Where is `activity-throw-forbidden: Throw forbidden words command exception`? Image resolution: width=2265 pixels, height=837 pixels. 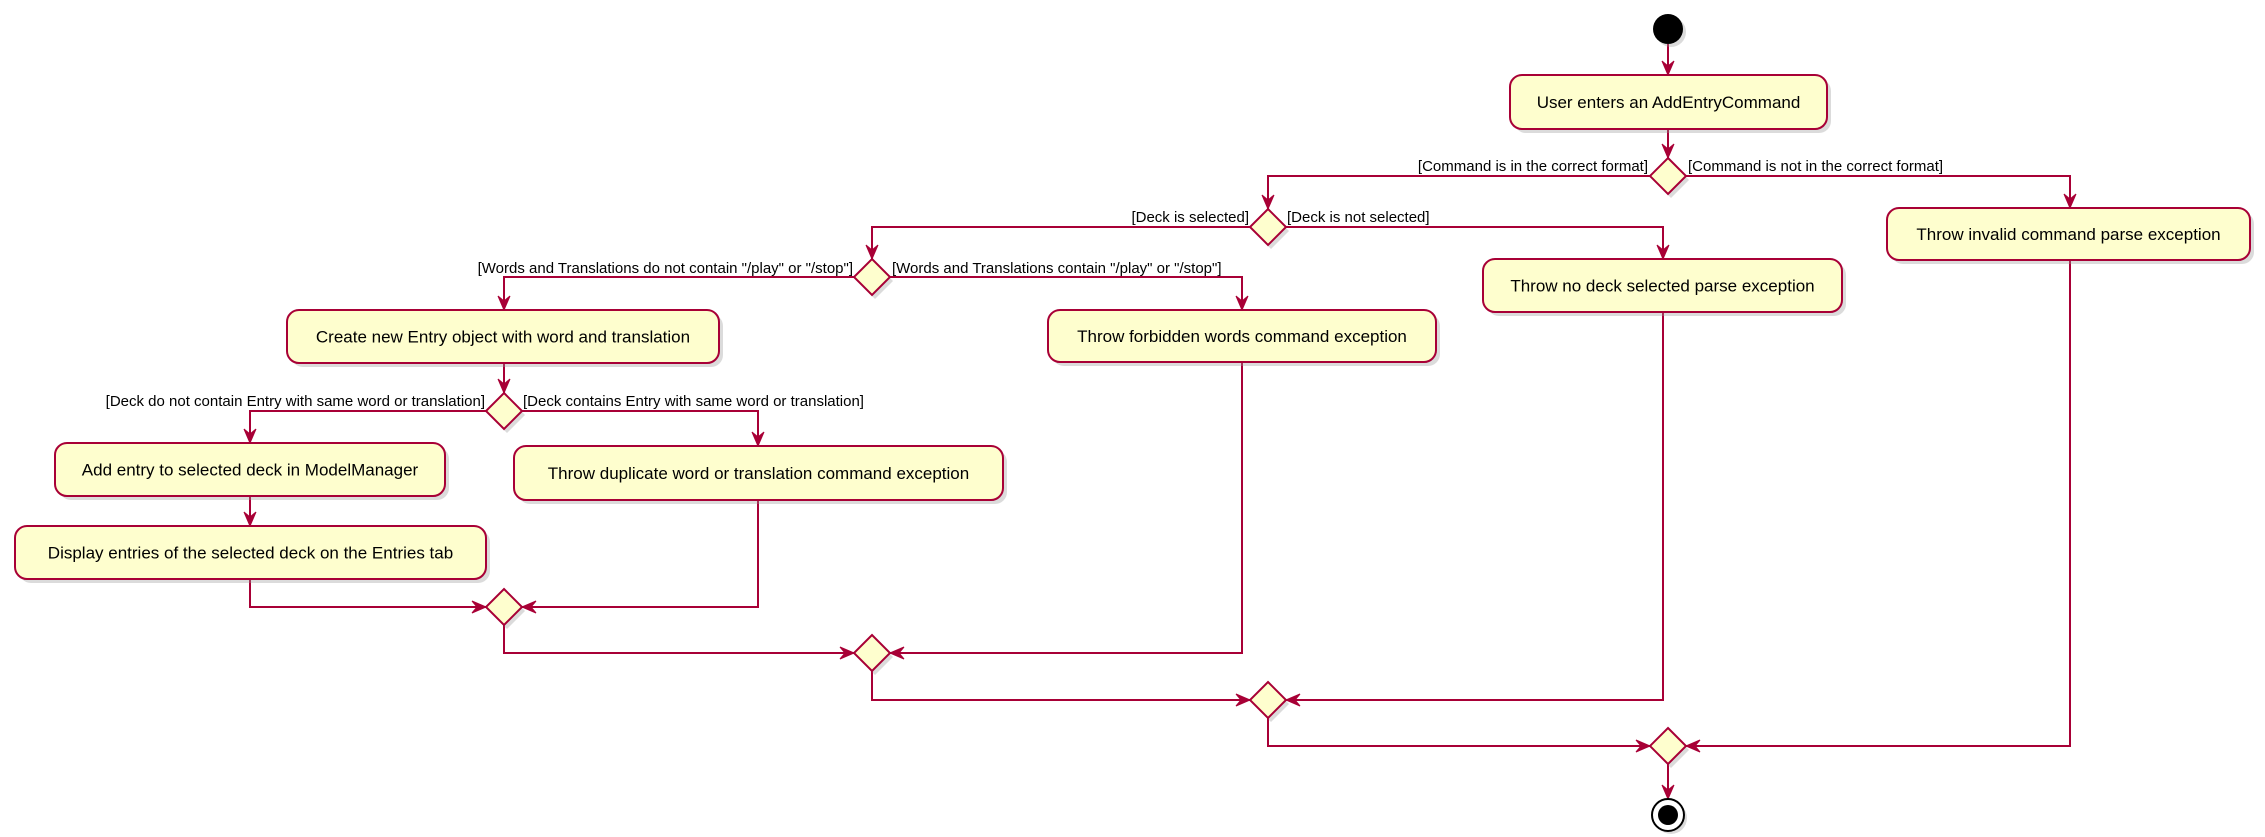
activity-throw-forbidden: Throw forbidden words command exception is located at coordinates (1243, 337).